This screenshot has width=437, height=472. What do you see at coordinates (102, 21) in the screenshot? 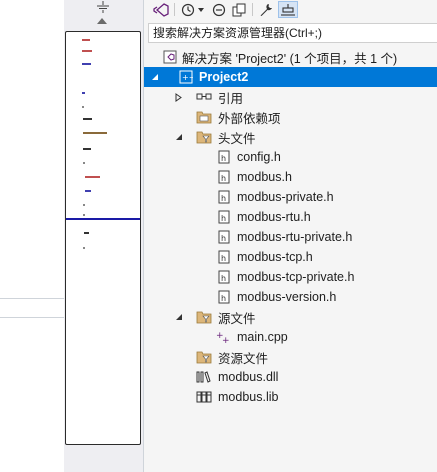
I see `scroll-up-arrow-icon` at bounding box center [102, 21].